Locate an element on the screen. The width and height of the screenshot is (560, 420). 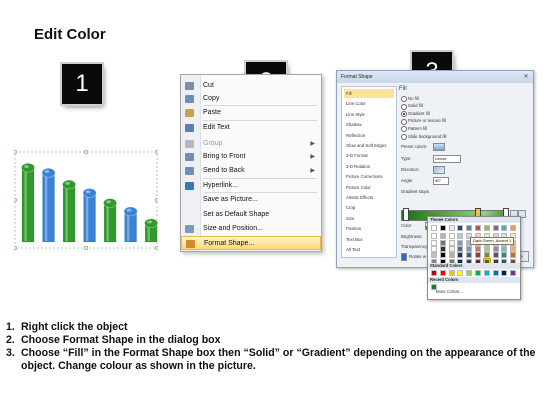
nav-item: Line Style is located at coordinates (369, 114).